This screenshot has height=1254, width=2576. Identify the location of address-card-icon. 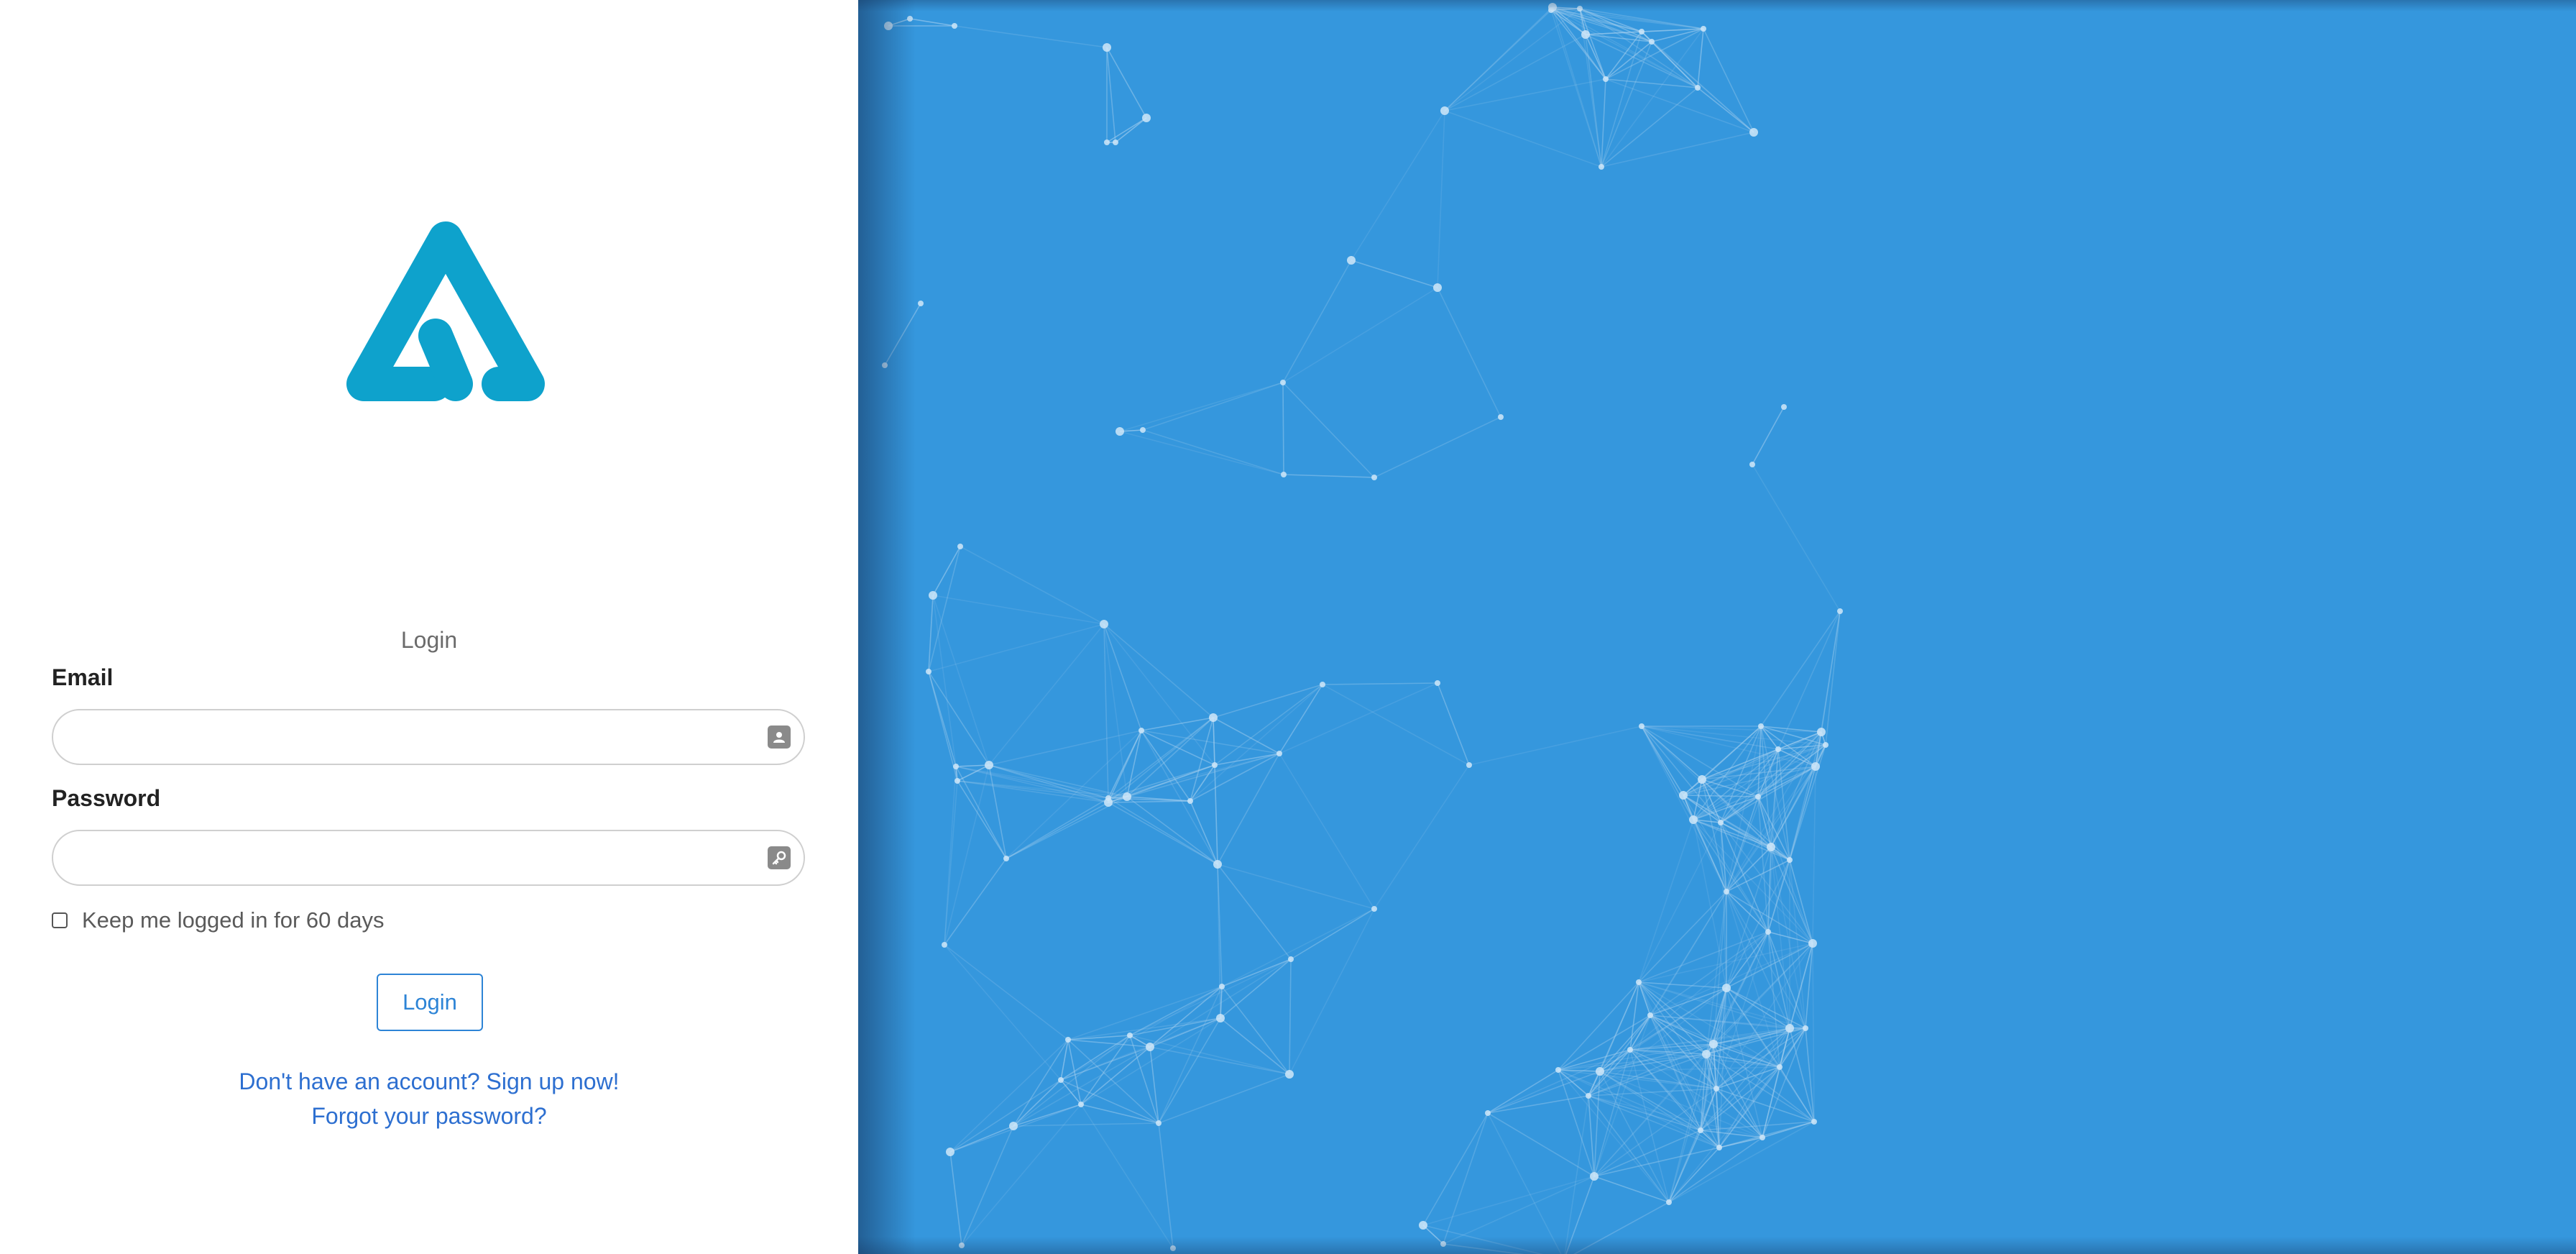
(779, 737).